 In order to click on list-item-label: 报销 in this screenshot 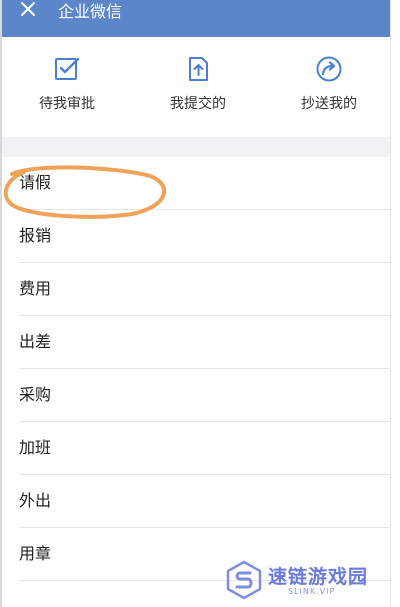, I will do `click(35, 235)`.